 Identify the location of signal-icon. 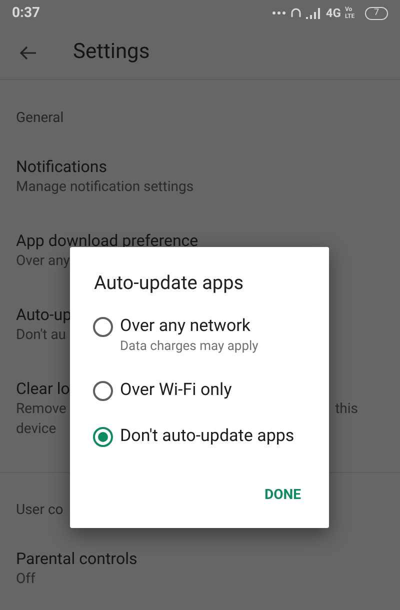
(314, 13).